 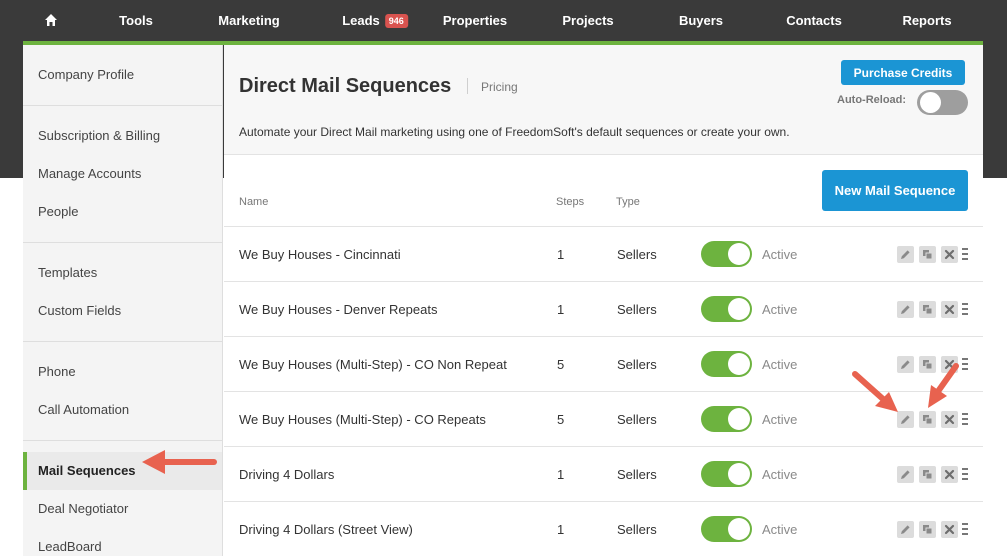 I want to click on table-row: Driving 4 Dollars 1 Sellers Active, so click(x=603, y=474).